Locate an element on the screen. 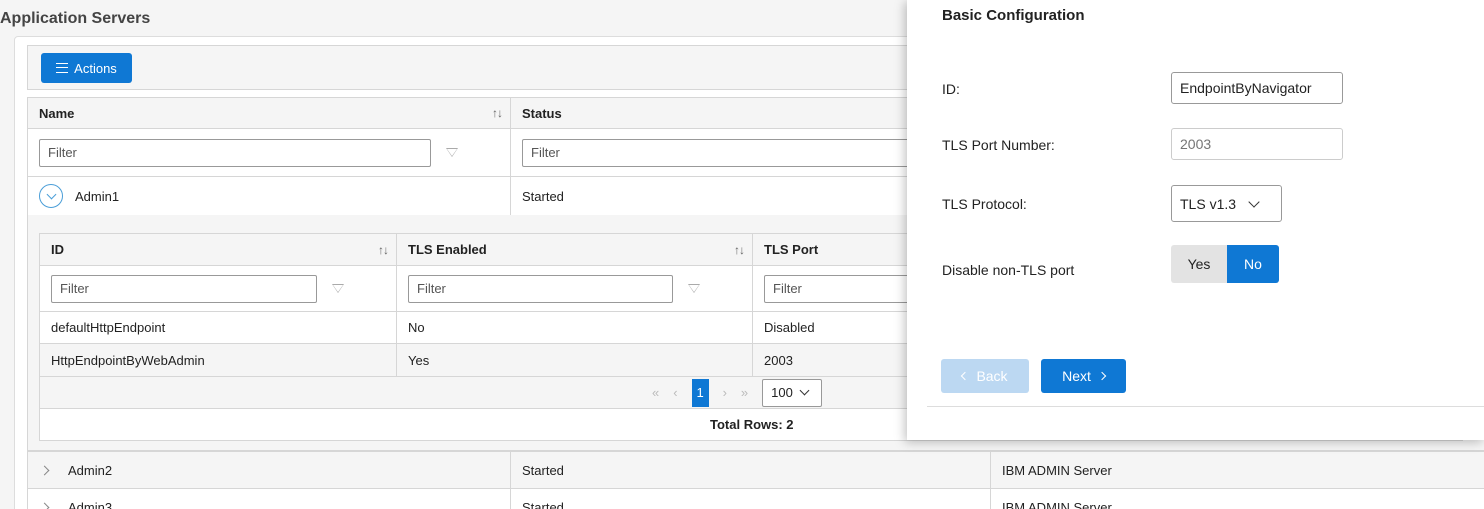 The height and width of the screenshot is (509, 1484). server-name-cell: Admin2 is located at coordinates (269, 470).